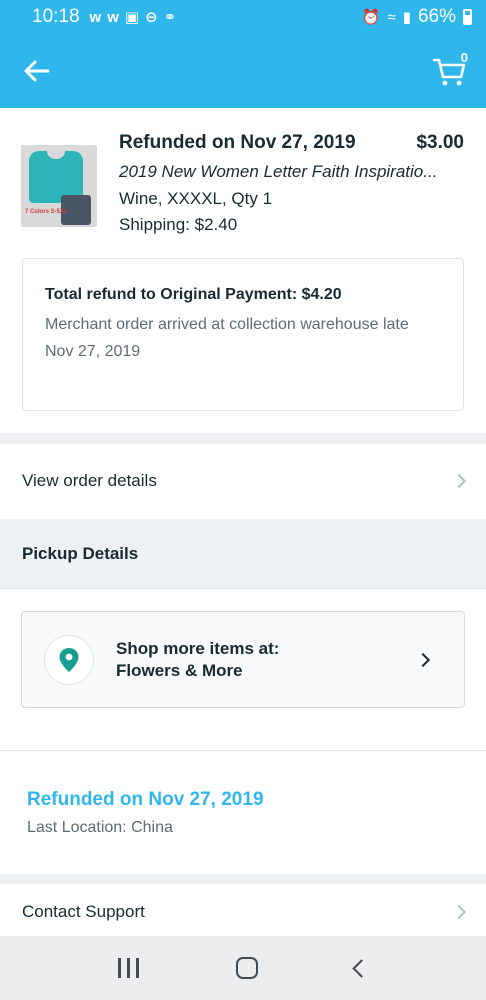 The height and width of the screenshot is (1000, 486). I want to click on arrow-left-icon, so click(37, 71).